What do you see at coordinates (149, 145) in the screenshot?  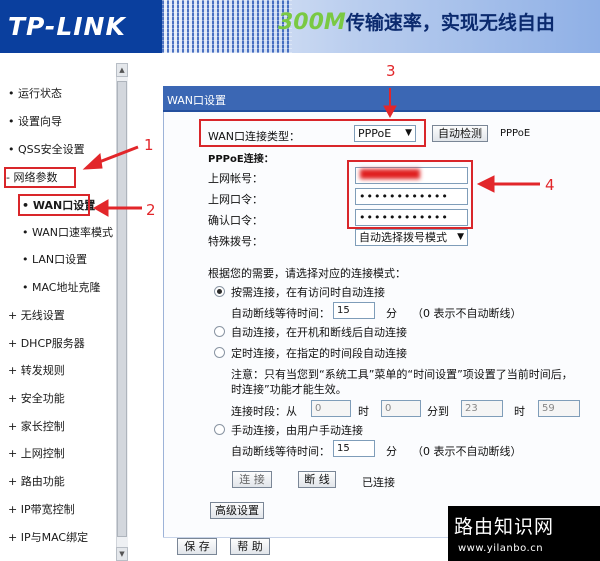 I see `annotation-1: 1` at bounding box center [149, 145].